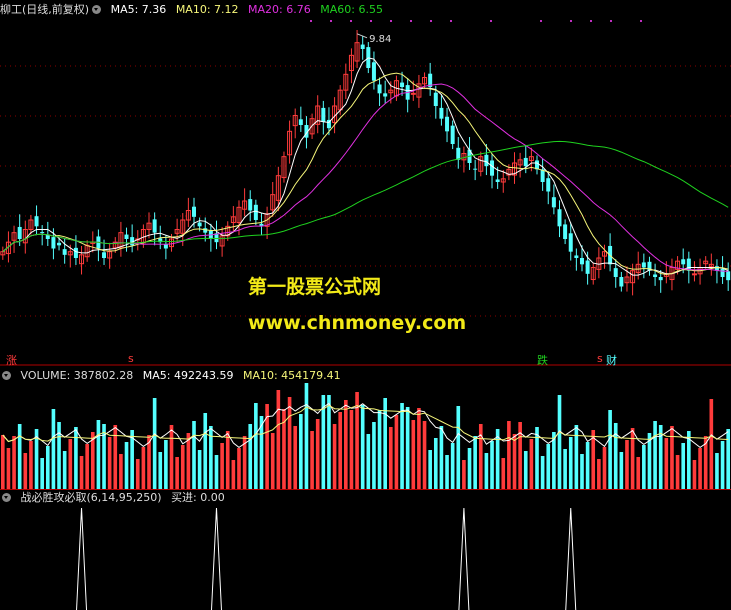 This screenshot has width=731, height=610. I want to click on indicator-panel-header: 战必胜攻必取(6,14,95,250) 买进: 0.00, so click(115, 498).